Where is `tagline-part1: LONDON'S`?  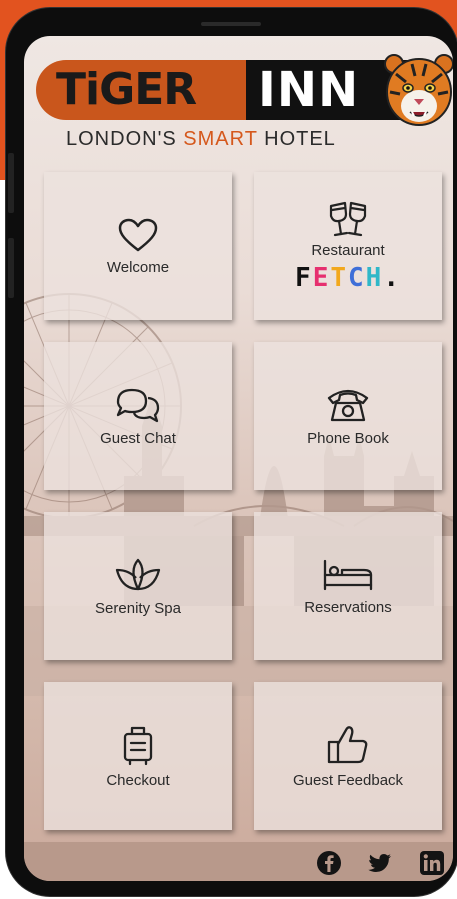
tagline-part1: LONDON'S is located at coordinates (125, 139).